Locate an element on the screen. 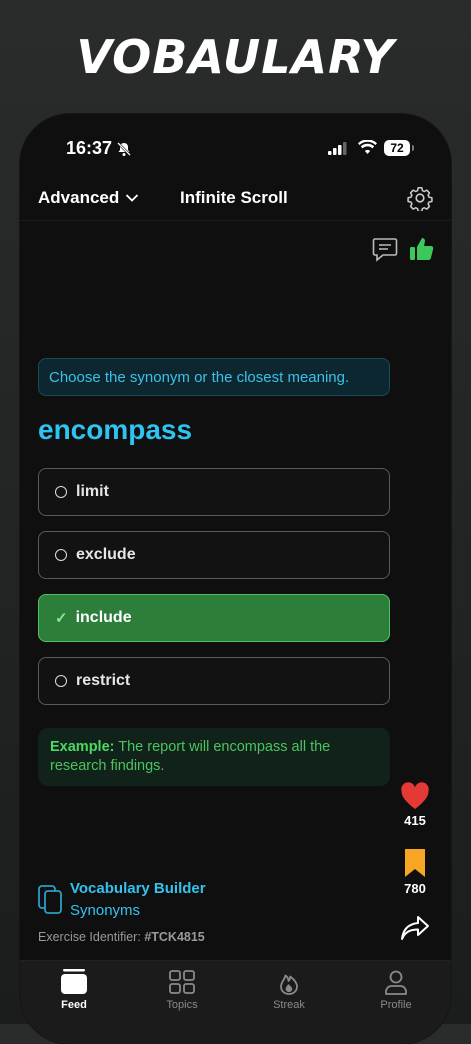 The width and height of the screenshot is (471, 1044). grid-icon is located at coordinates (182, 982).